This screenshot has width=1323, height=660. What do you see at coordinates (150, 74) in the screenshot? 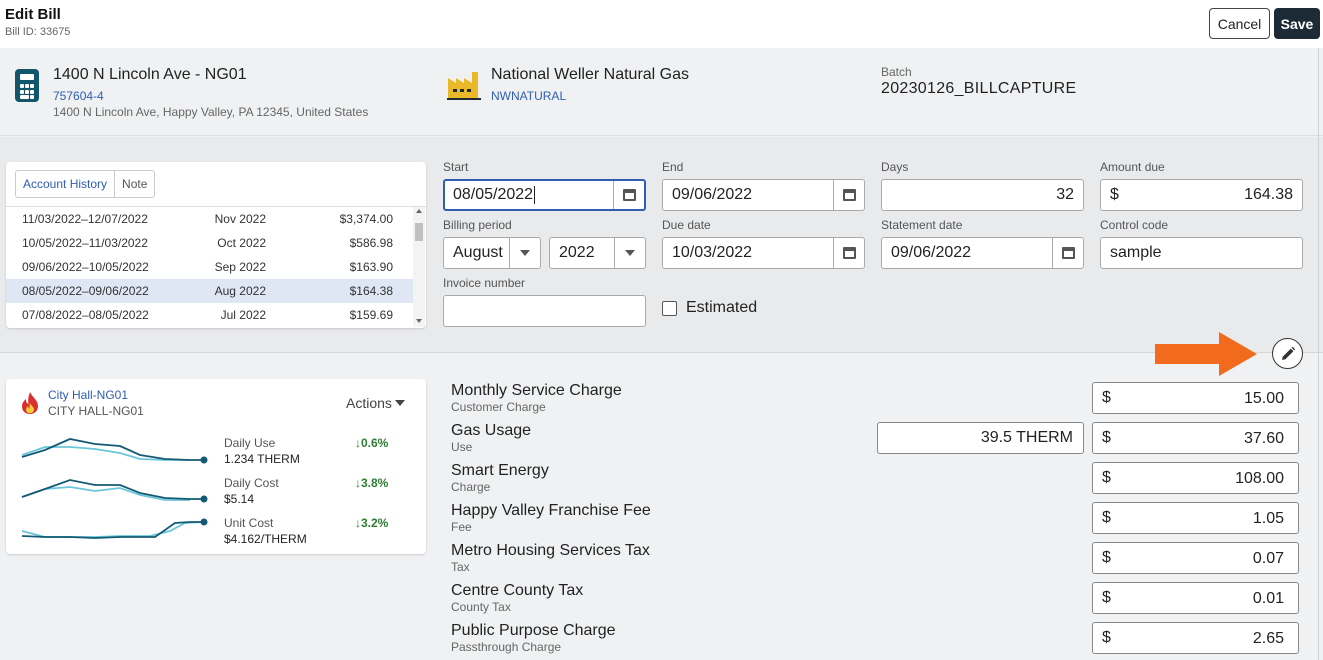
I see `location-name: 1400 N Lincoln Ave - NG01` at bounding box center [150, 74].